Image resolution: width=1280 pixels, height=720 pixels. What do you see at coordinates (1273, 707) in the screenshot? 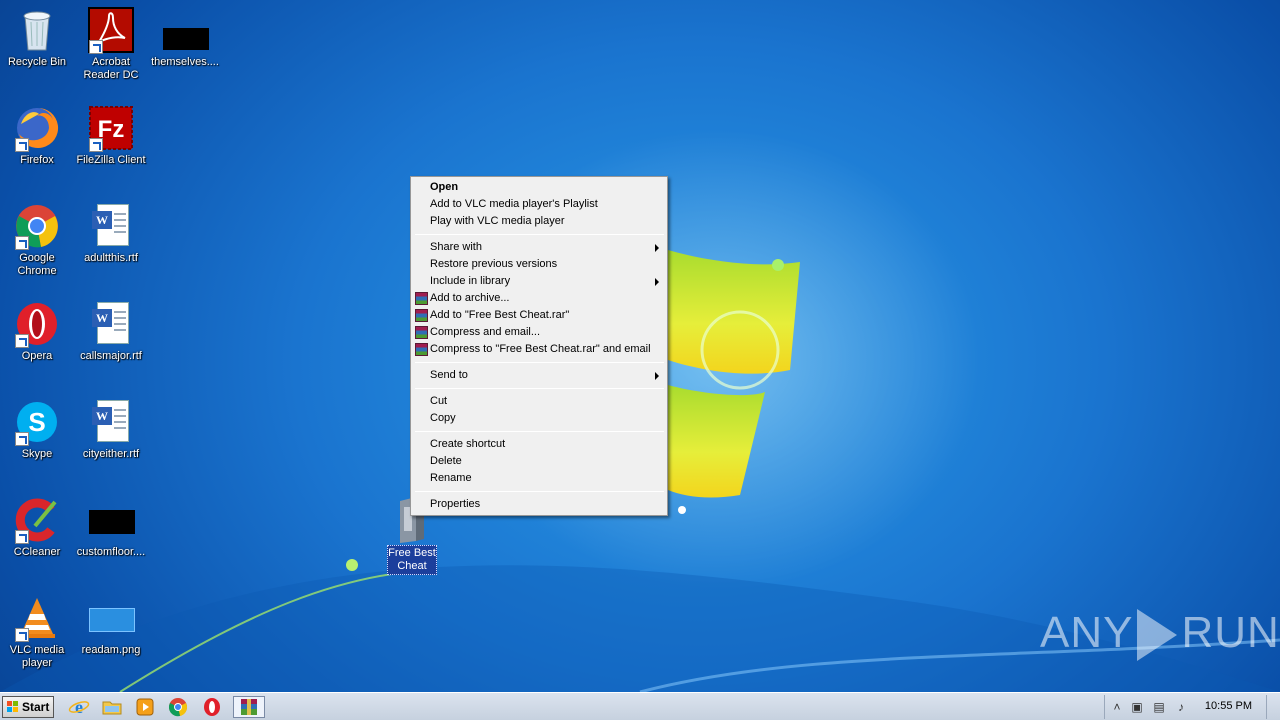
I see `show-desktop-button` at bounding box center [1273, 707].